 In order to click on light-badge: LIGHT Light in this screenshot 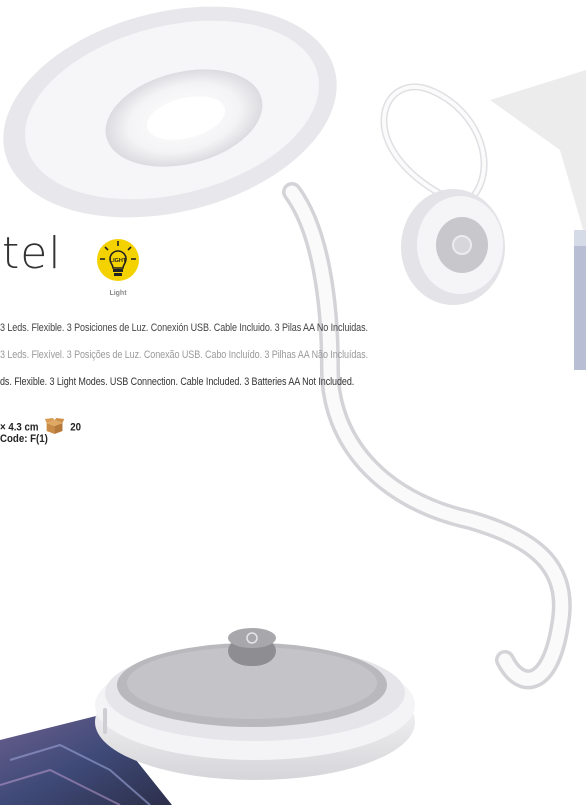, I will do `click(118, 267)`.